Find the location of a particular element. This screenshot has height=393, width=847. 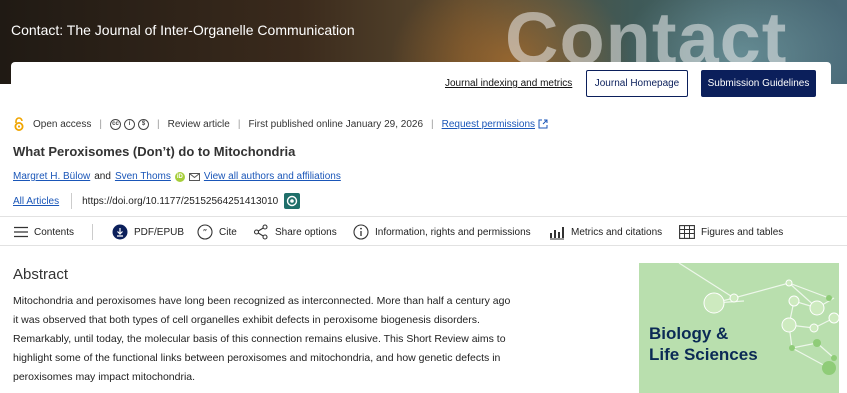

download-icon is located at coordinates (120, 232).